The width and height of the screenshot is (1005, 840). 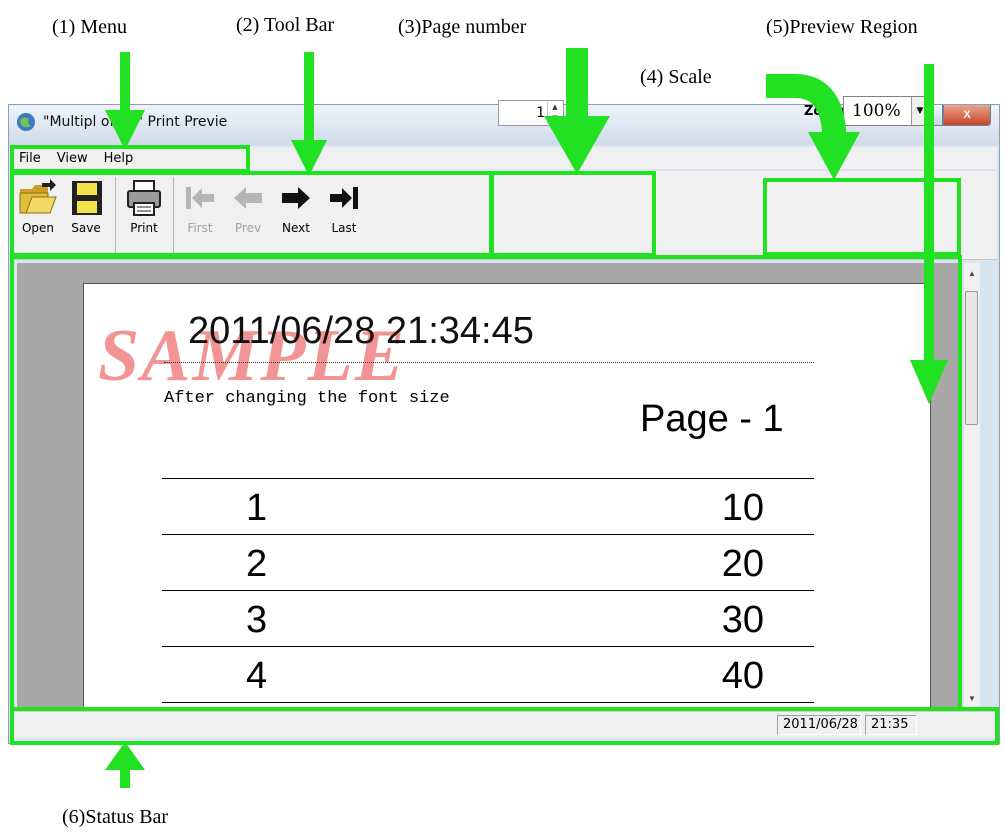 What do you see at coordinates (842, 27) in the screenshot?
I see `annotation-preview-region: (5)Preview Region` at bounding box center [842, 27].